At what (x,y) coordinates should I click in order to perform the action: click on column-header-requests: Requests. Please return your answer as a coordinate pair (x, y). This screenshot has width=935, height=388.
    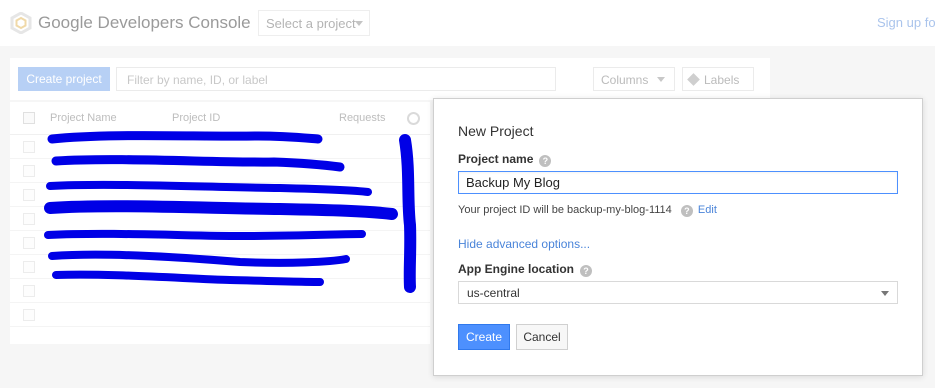
    Looking at the image, I should click on (362, 118).